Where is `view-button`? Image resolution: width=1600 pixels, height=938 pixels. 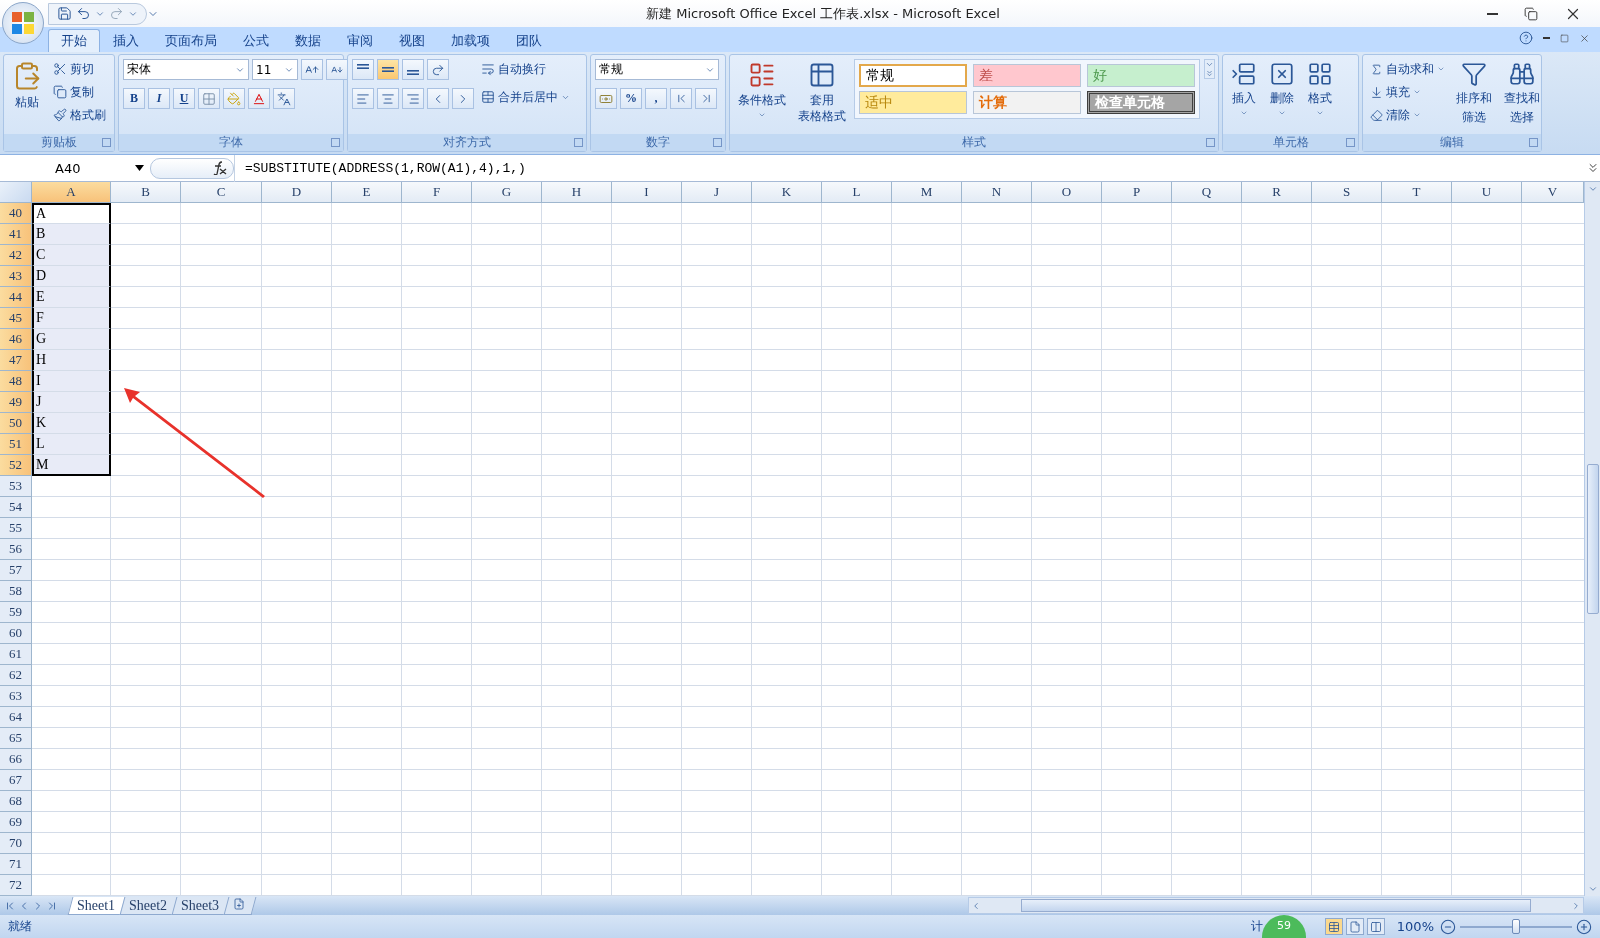 view-button is located at coordinates (1375, 926).